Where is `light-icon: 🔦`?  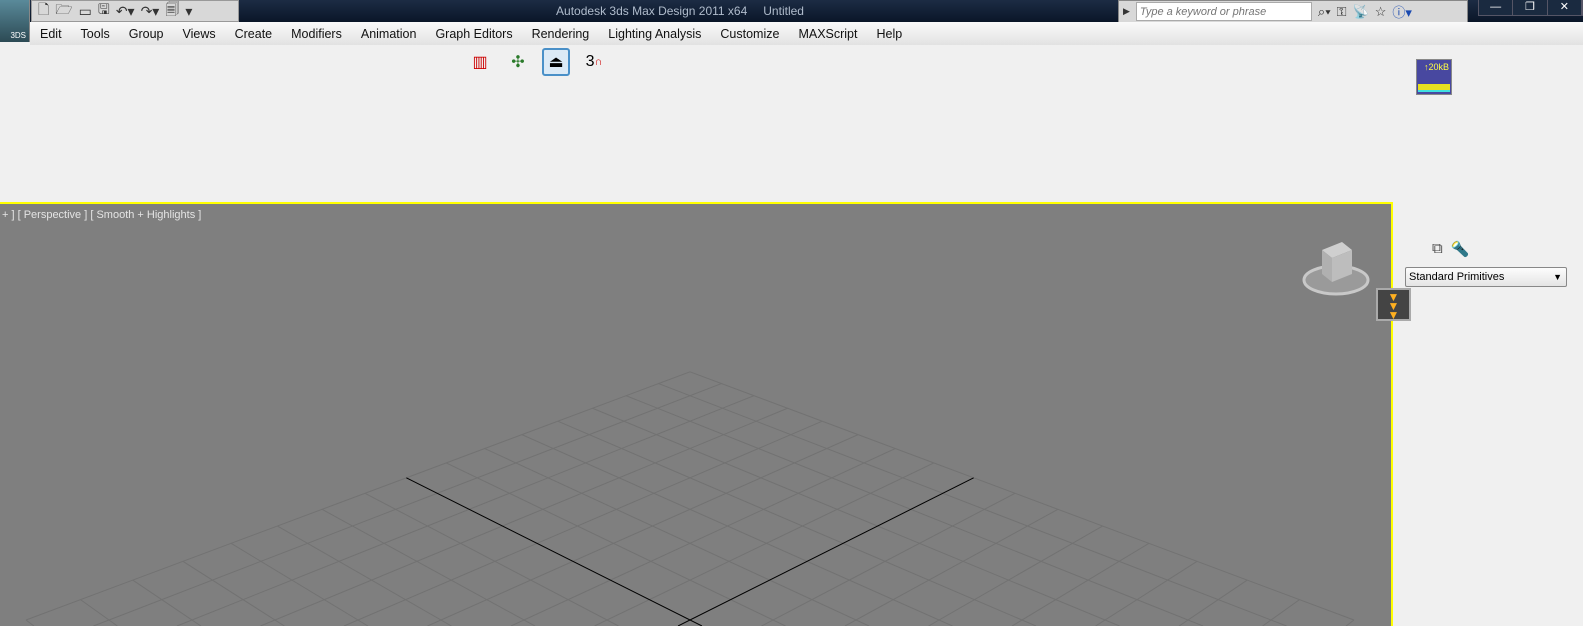
light-icon: 🔦 is located at coordinates (1460, 249).